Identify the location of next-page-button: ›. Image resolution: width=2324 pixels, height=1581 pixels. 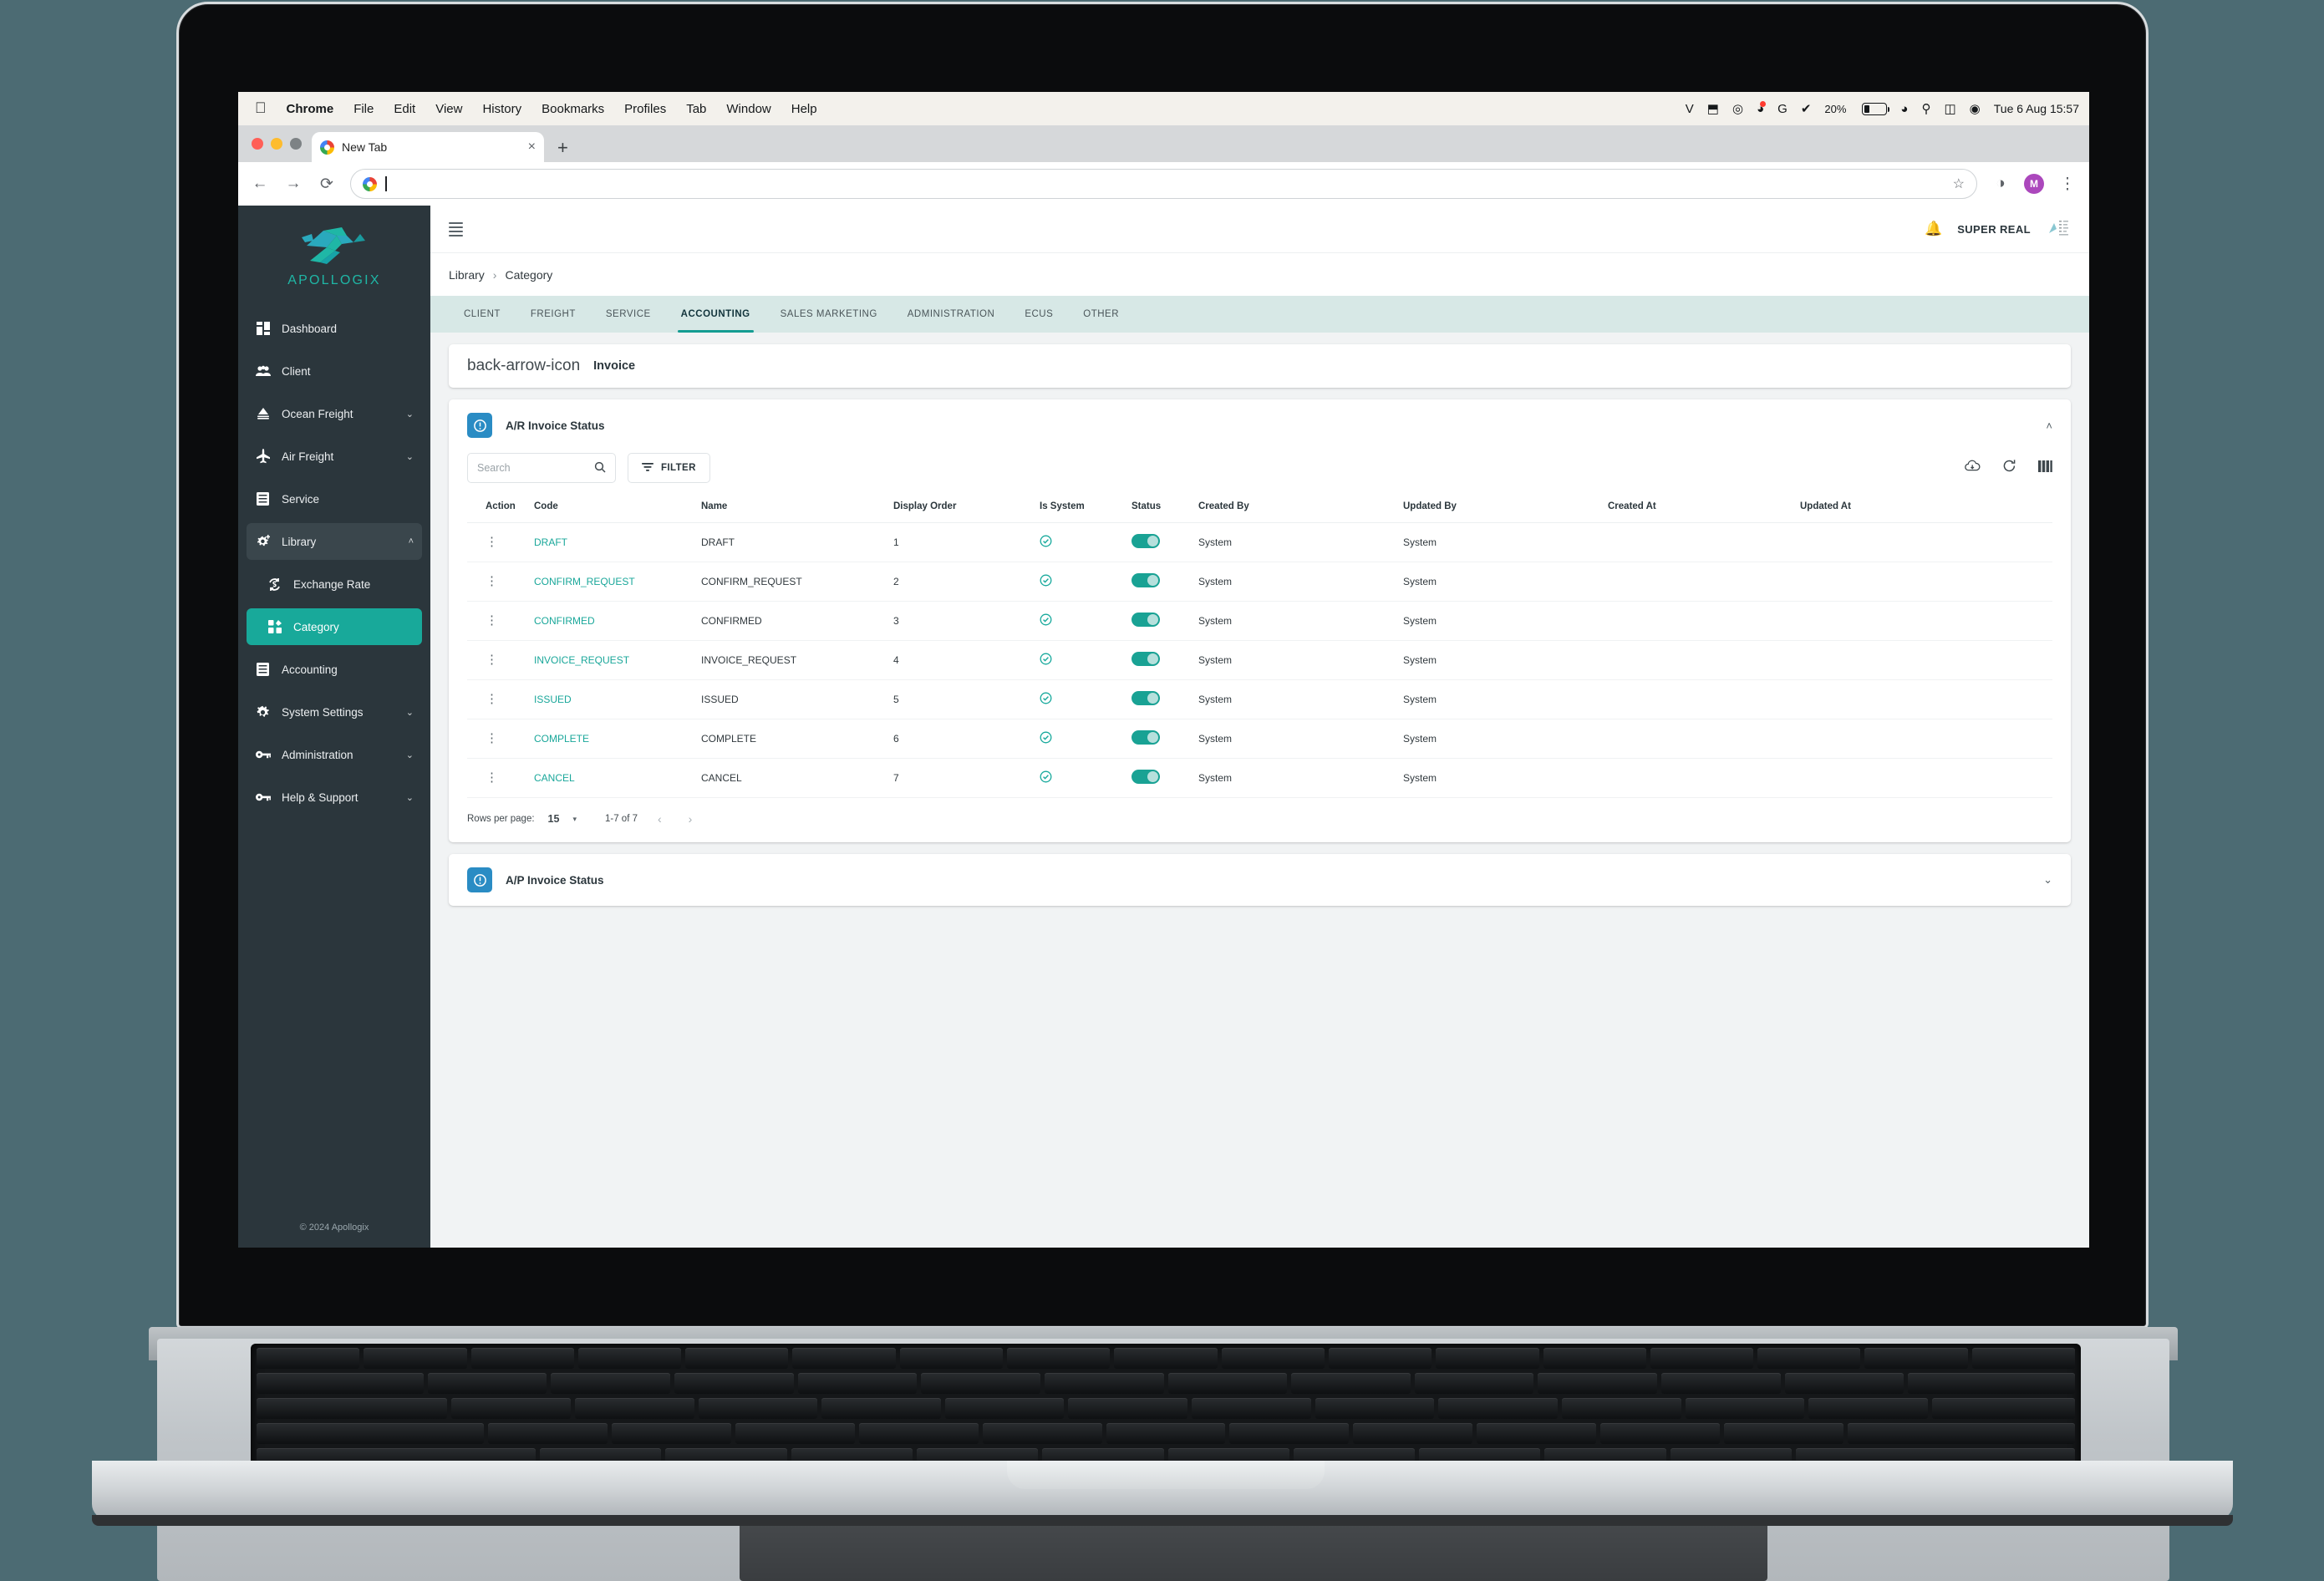
(690, 819).